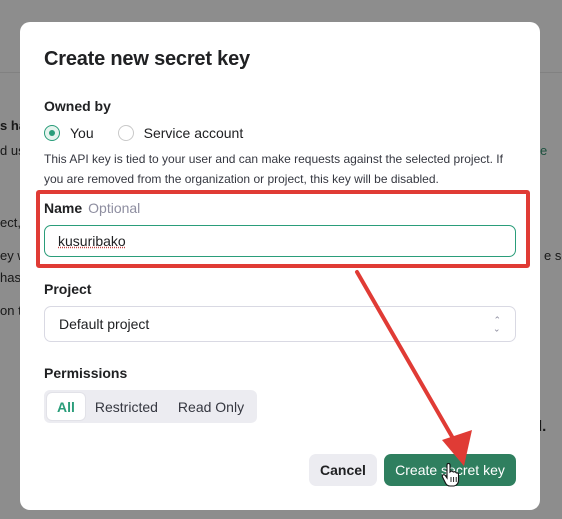 The height and width of the screenshot is (519, 562). I want to click on owned-by-label: Owned by, so click(77, 106).